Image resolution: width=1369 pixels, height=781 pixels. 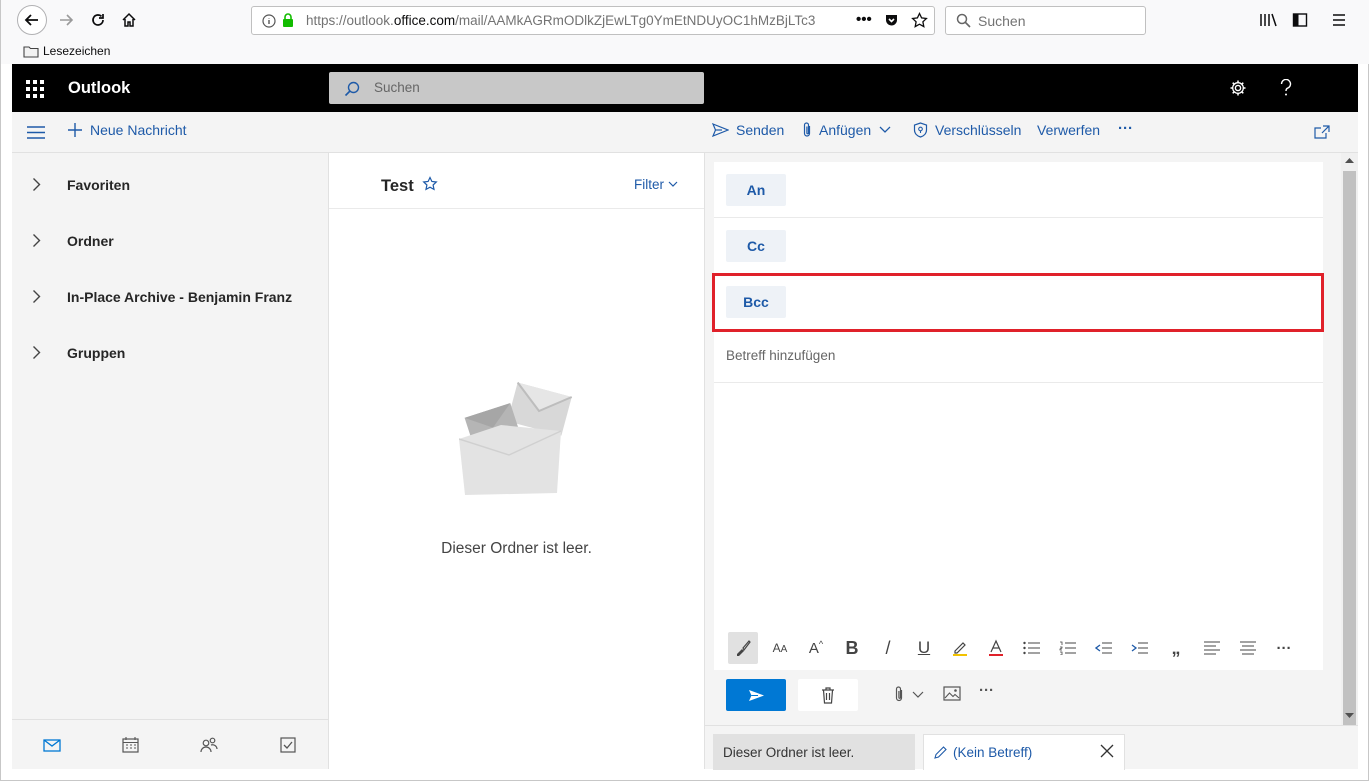 What do you see at coordinates (780, 648) in the screenshot?
I see `font-size-button: AA` at bounding box center [780, 648].